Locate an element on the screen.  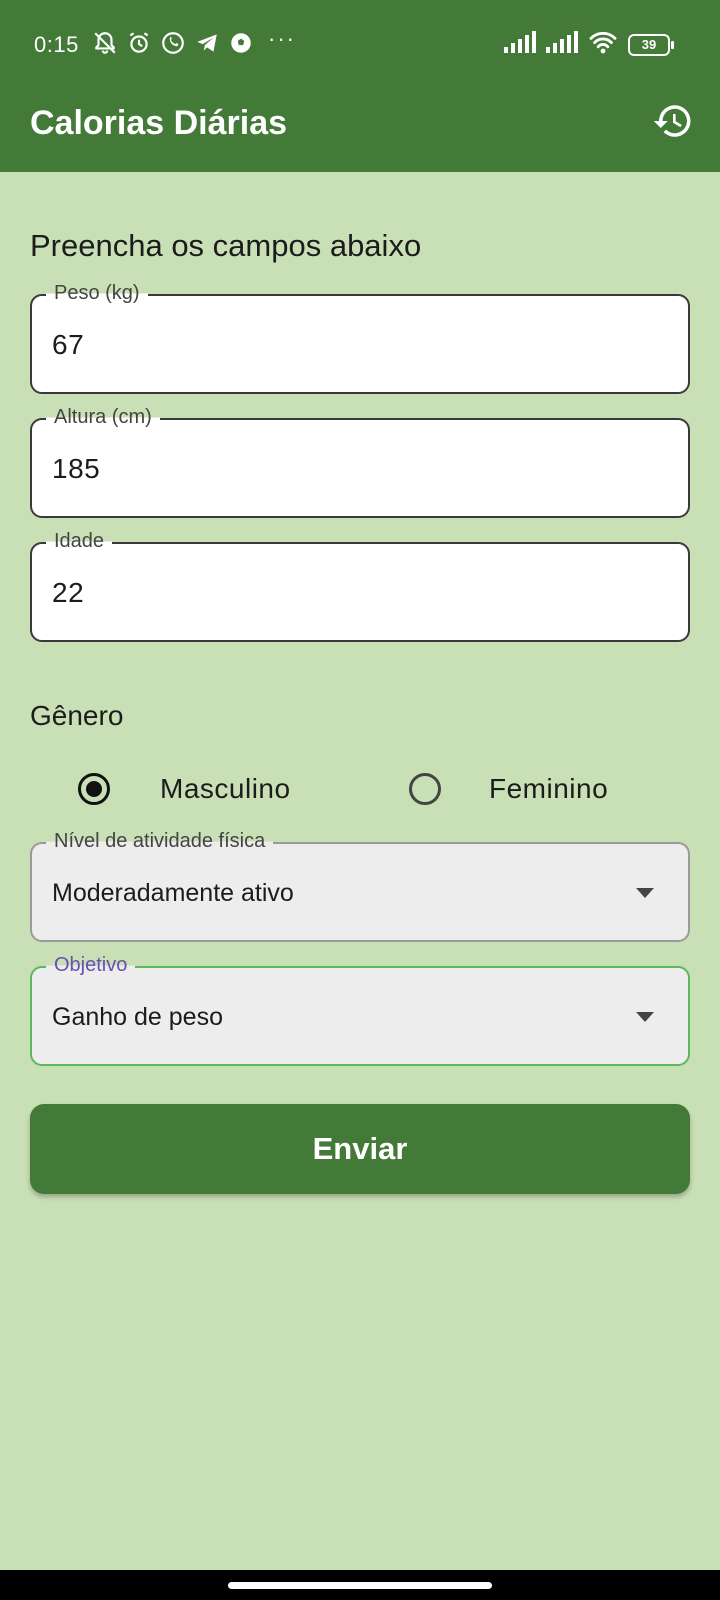
system-icons: 39 is located at coordinates (589, 44).